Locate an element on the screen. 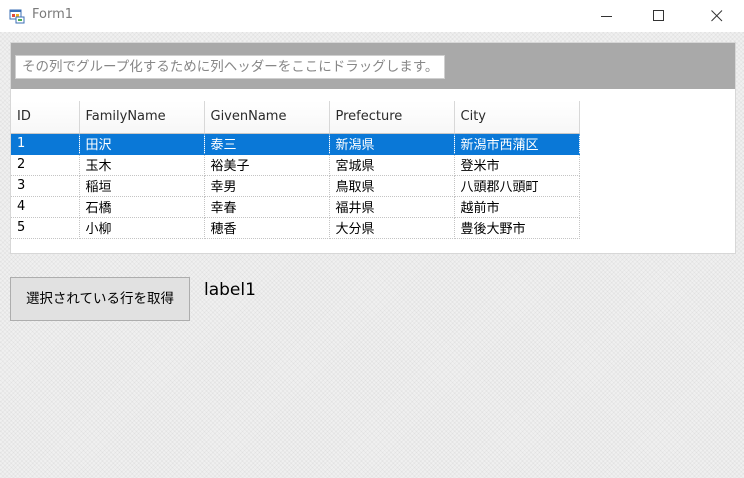 The image size is (744, 478). close-icon is located at coordinates (717, 16).